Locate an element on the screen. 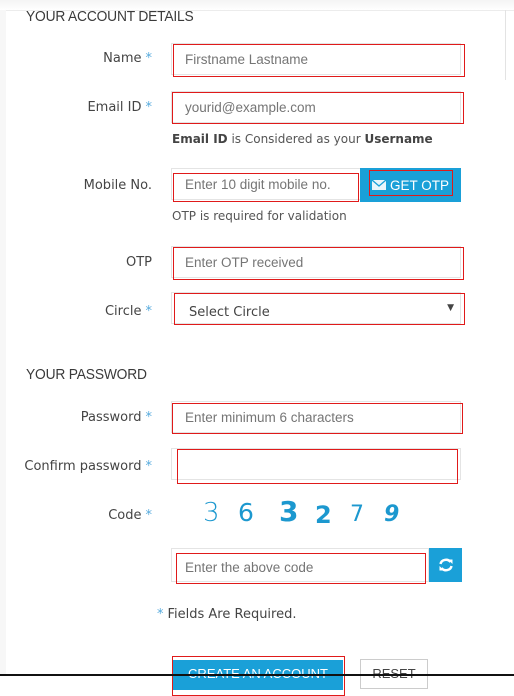 This screenshot has height=696, width=514. mobile-input is located at coordinates (270, 184).